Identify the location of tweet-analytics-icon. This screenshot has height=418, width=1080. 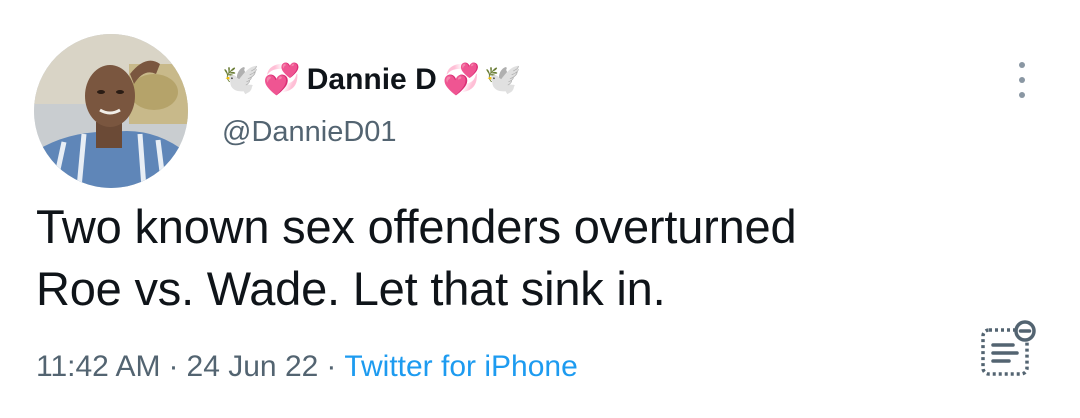
(1008, 351).